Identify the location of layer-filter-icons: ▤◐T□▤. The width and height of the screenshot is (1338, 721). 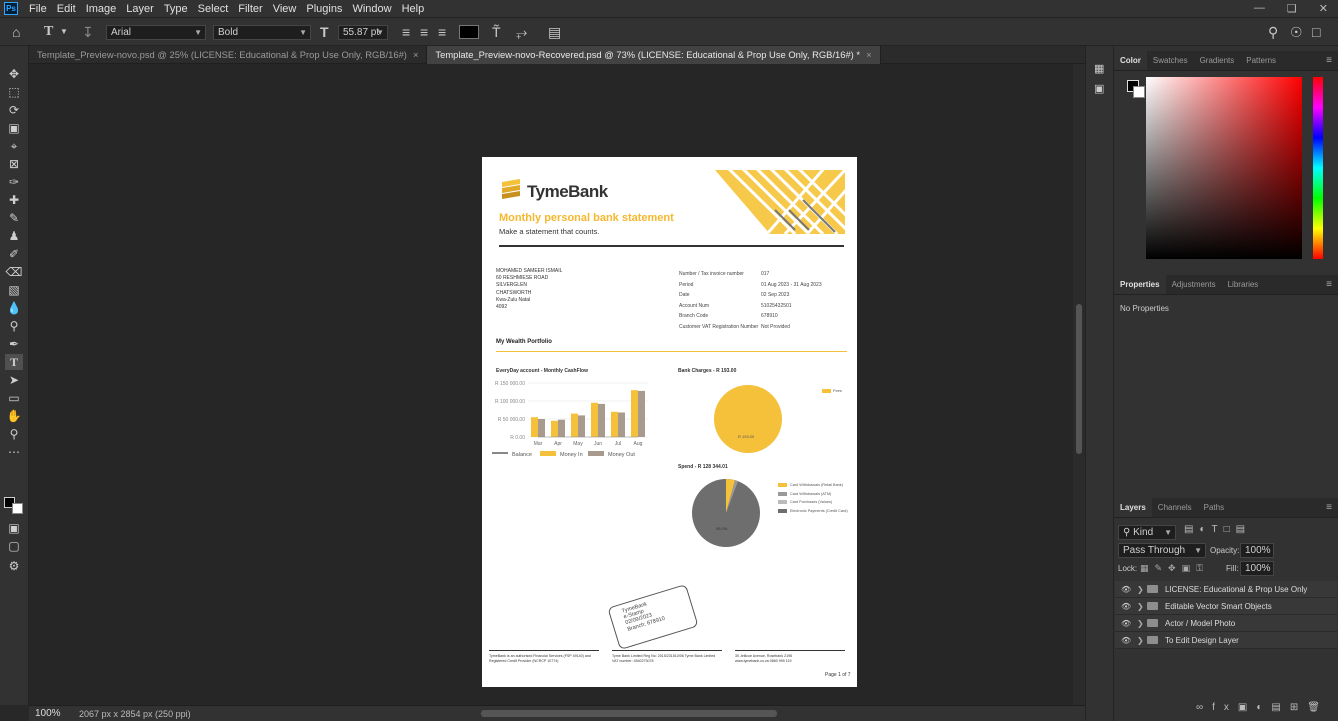
(1217, 529).